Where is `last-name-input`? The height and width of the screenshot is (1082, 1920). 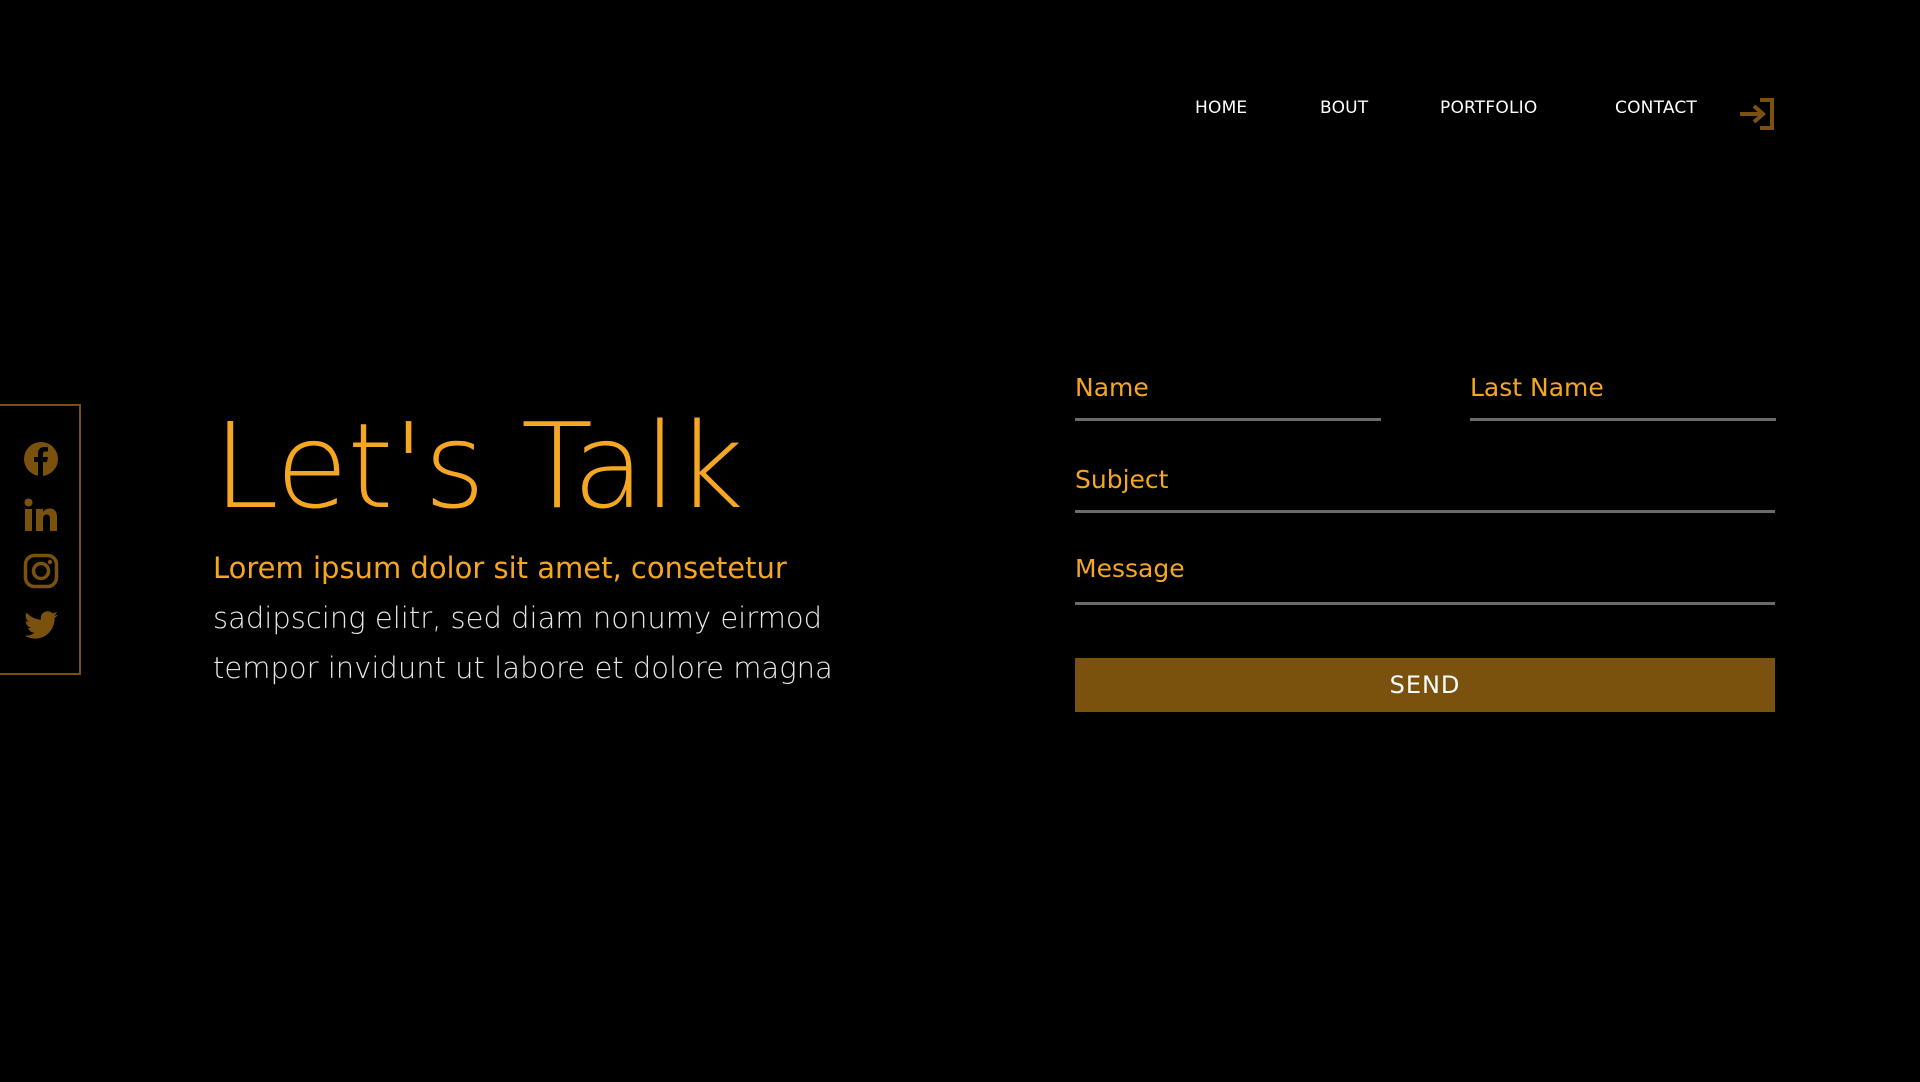 last-name-input is located at coordinates (1623, 395).